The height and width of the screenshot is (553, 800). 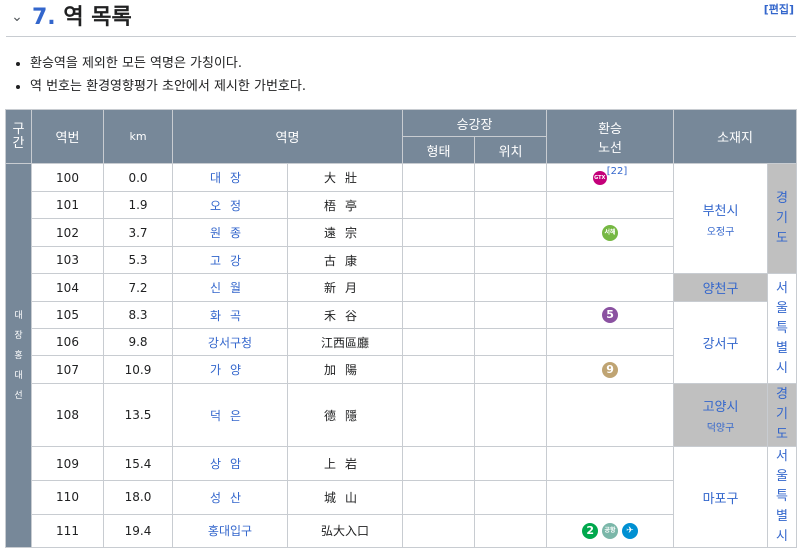 I want to click on header-platform-type: 형태, so click(x=439, y=150).